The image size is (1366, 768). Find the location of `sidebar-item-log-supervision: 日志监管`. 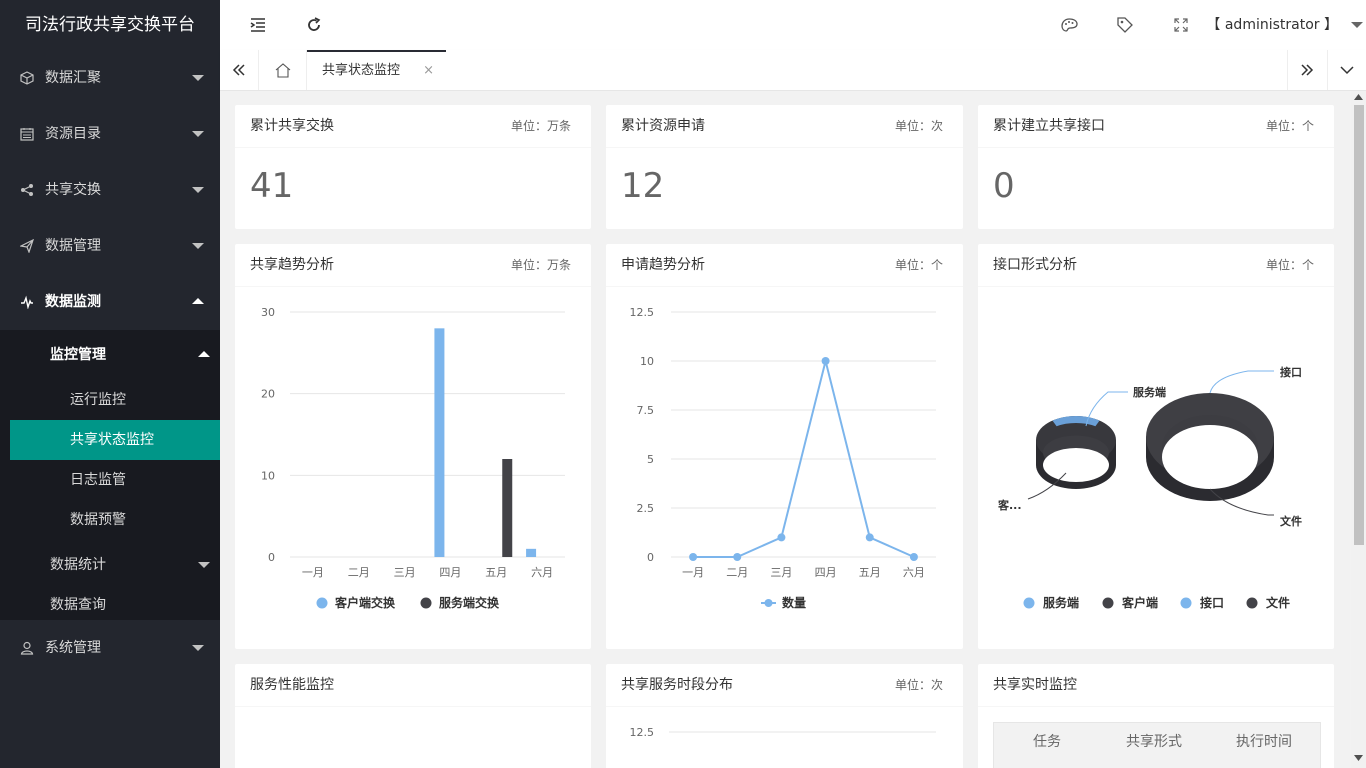

sidebar-item-log-supervision: 日志监管 is located at coordinates (115, 480).